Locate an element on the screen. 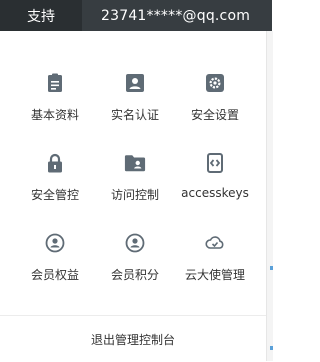  clipboard-icon is located at coordinates (55, 83).